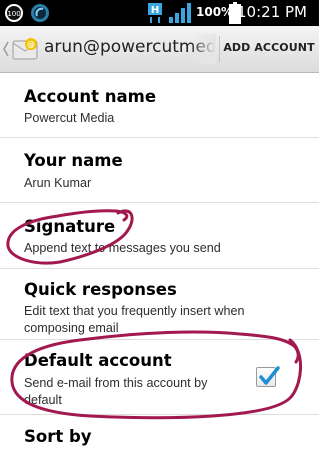 This screenshot has height=455, width=320. What do you see at coordinates (40, 15) in the screenshot?
I see `app-circle-icon` at bounding box center [40, 15].